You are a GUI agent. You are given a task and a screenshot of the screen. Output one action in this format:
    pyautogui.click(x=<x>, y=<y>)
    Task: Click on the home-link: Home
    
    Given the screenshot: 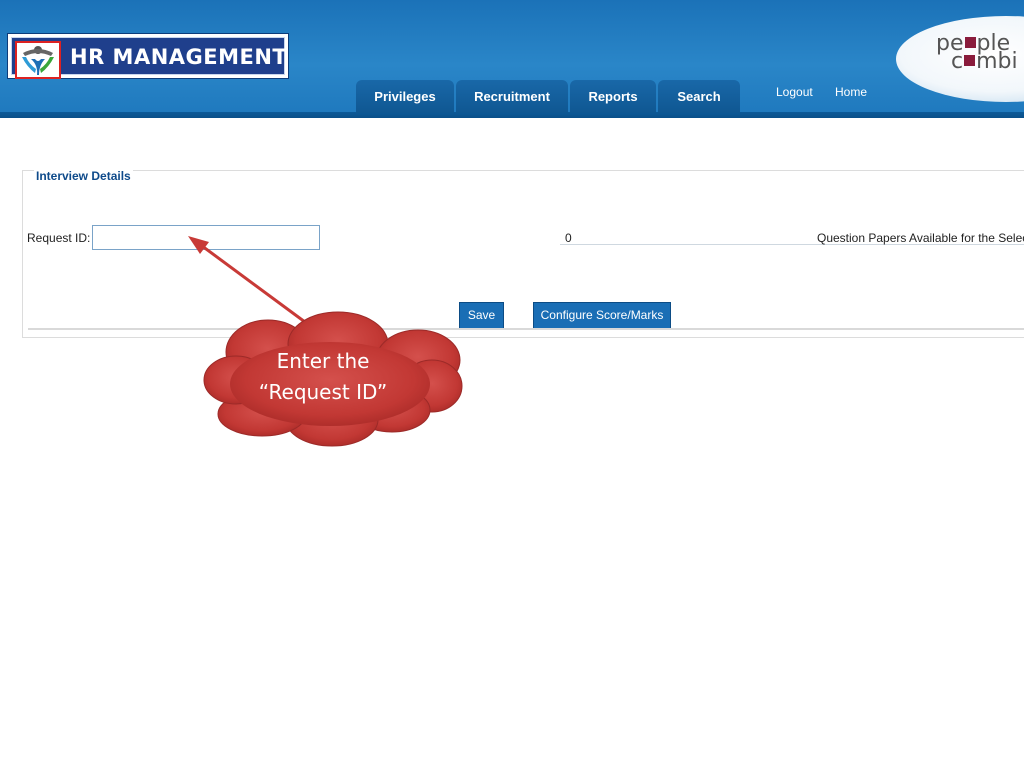 What is the action you would take?
    pyautogui.click(x=851, y=92)
    